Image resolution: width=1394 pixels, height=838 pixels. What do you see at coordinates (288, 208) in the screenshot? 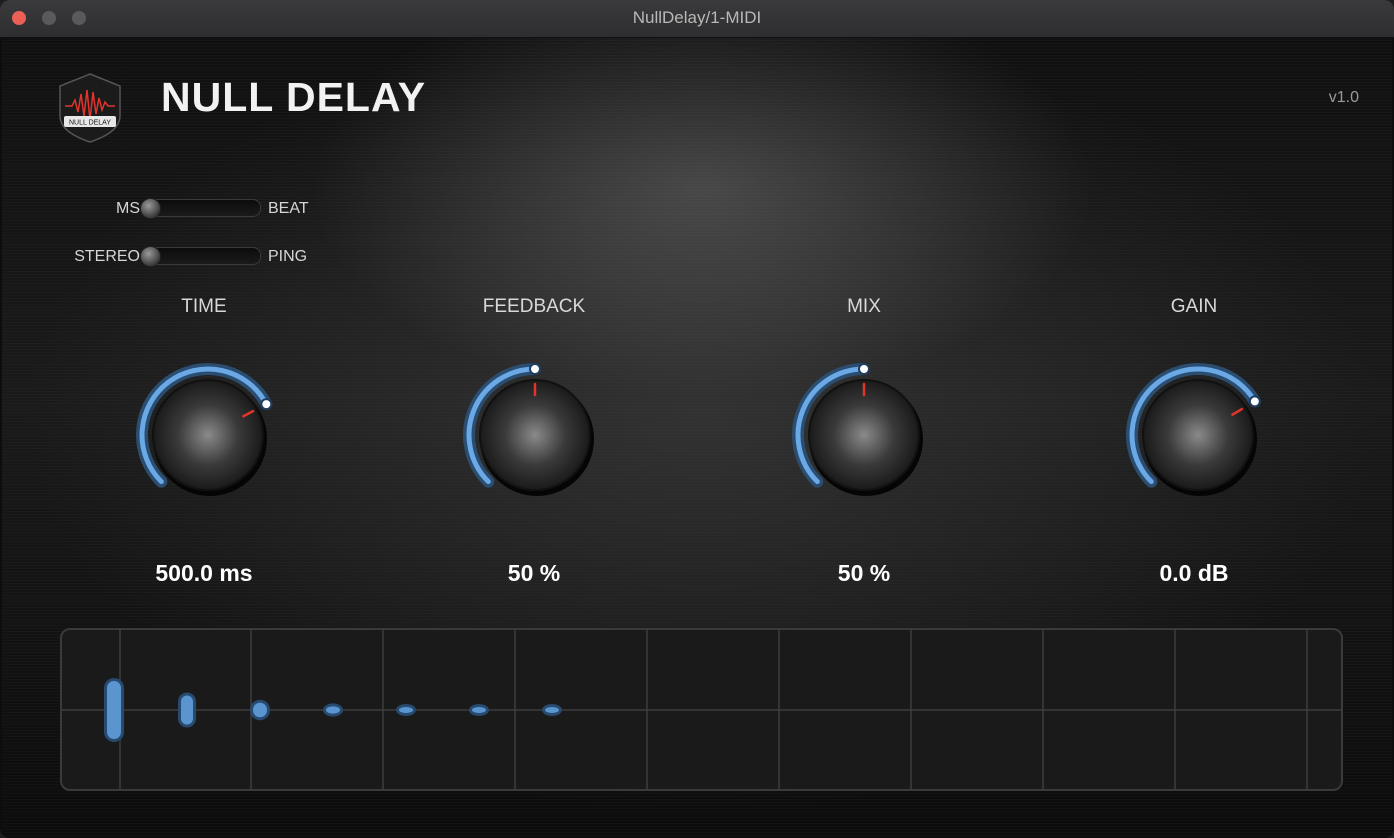
I see `switch-beat-label: BEAT` at bounding box center [288, 208].